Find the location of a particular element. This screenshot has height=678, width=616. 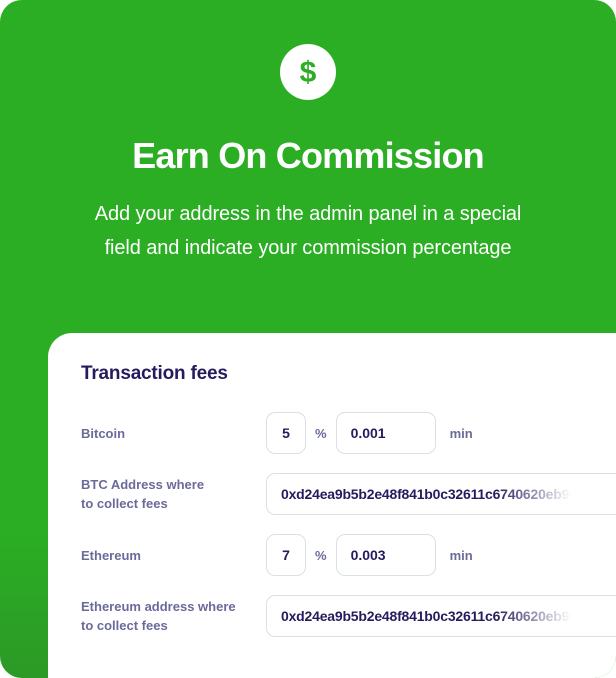

ethereum-min-unit: min is located at coordinates (461, 555).